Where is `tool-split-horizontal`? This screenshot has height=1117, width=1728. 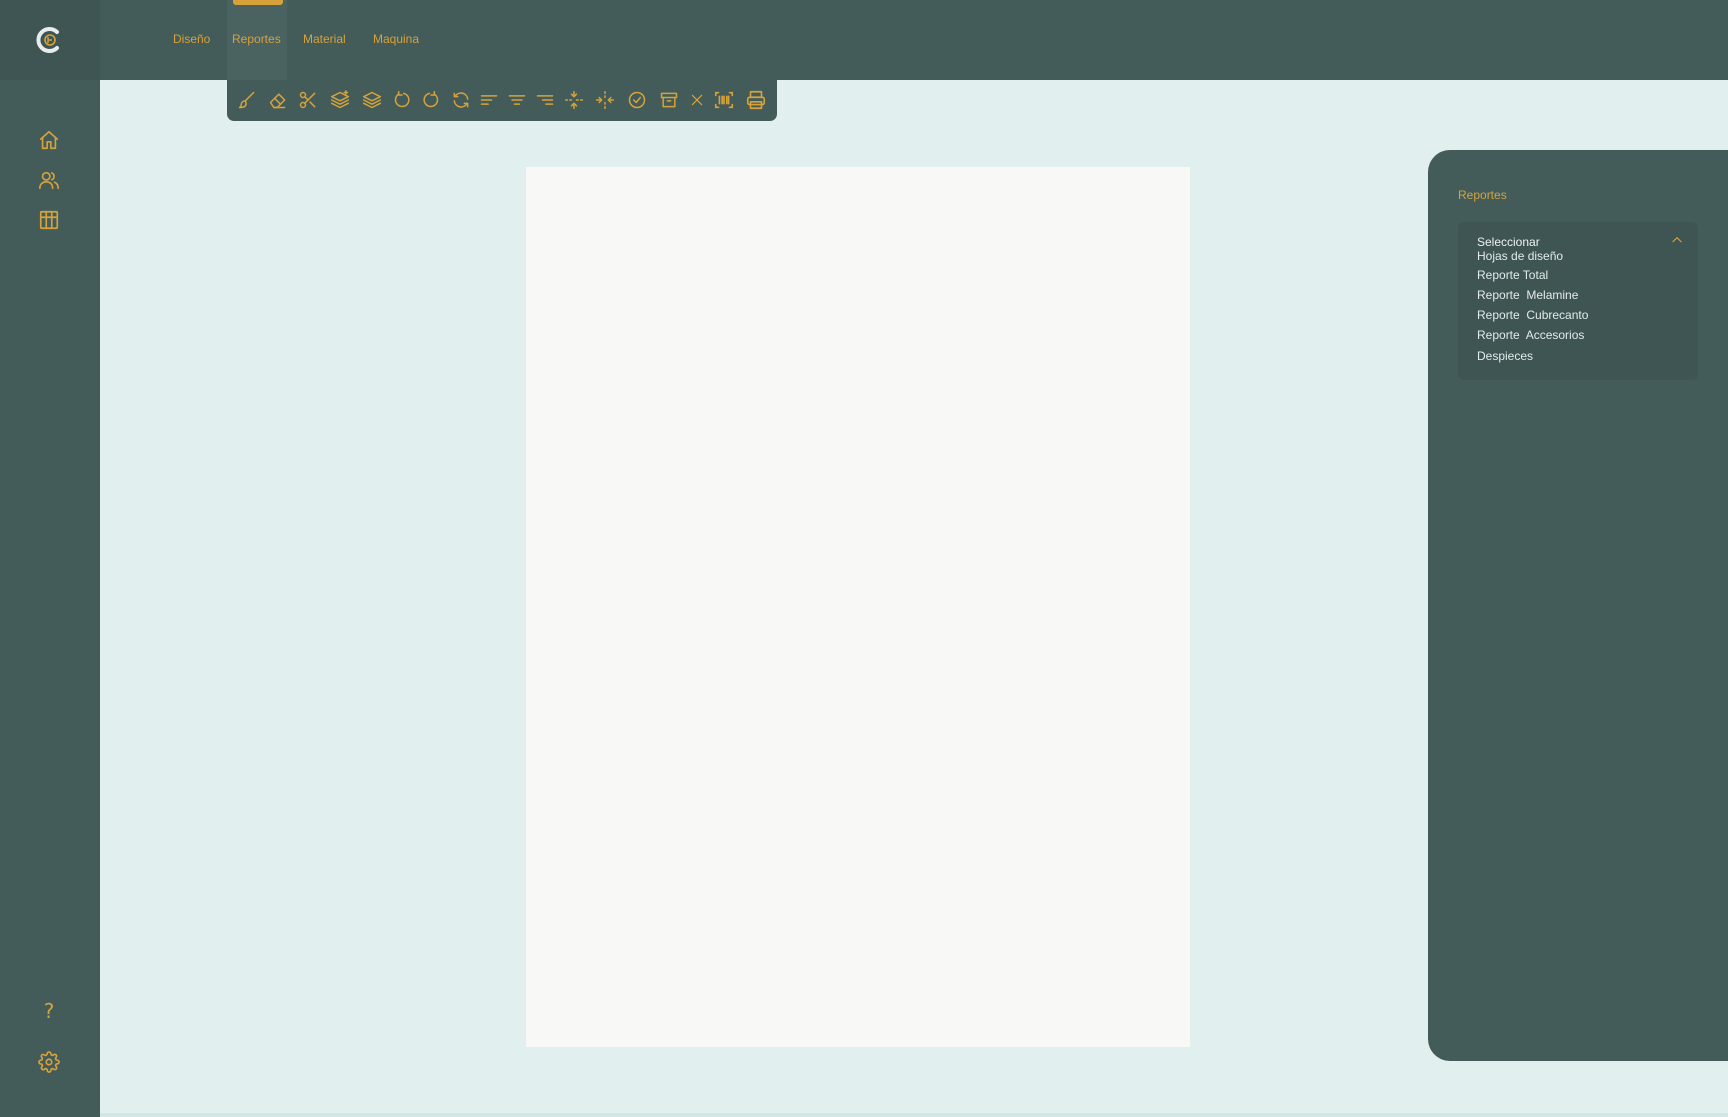
tool-split-horizontal is located at coordinates (605, 100).